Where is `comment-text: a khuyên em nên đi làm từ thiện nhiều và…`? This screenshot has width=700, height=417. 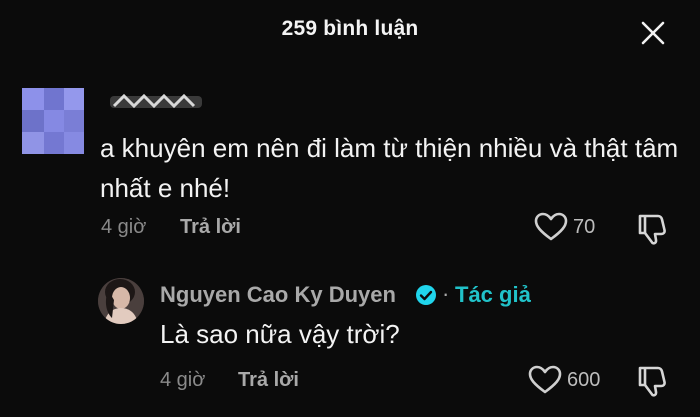 comment-text: a khuyên em nên đi làm từ thiện nhiều và… is located at coordinates (389, 168).